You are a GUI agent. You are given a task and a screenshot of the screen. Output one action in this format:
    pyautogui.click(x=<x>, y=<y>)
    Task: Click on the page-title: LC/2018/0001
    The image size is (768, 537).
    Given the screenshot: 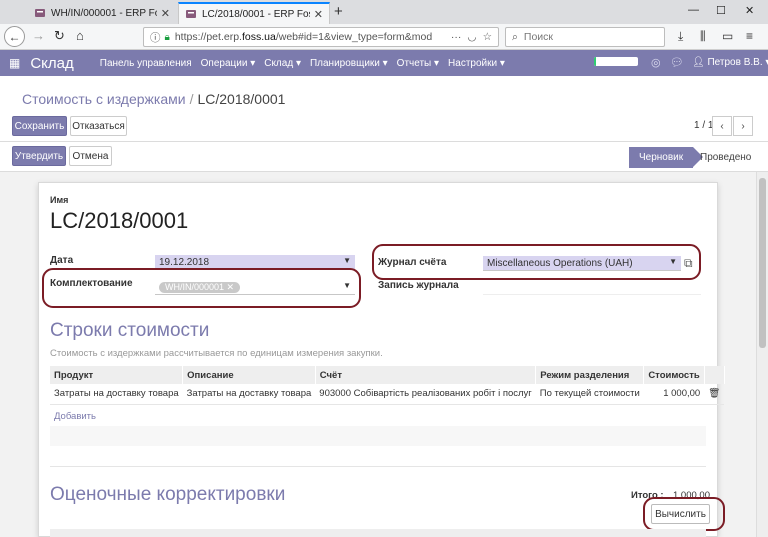 What is the action you would take?
    pyautogui.click(x=119, y=220)
    